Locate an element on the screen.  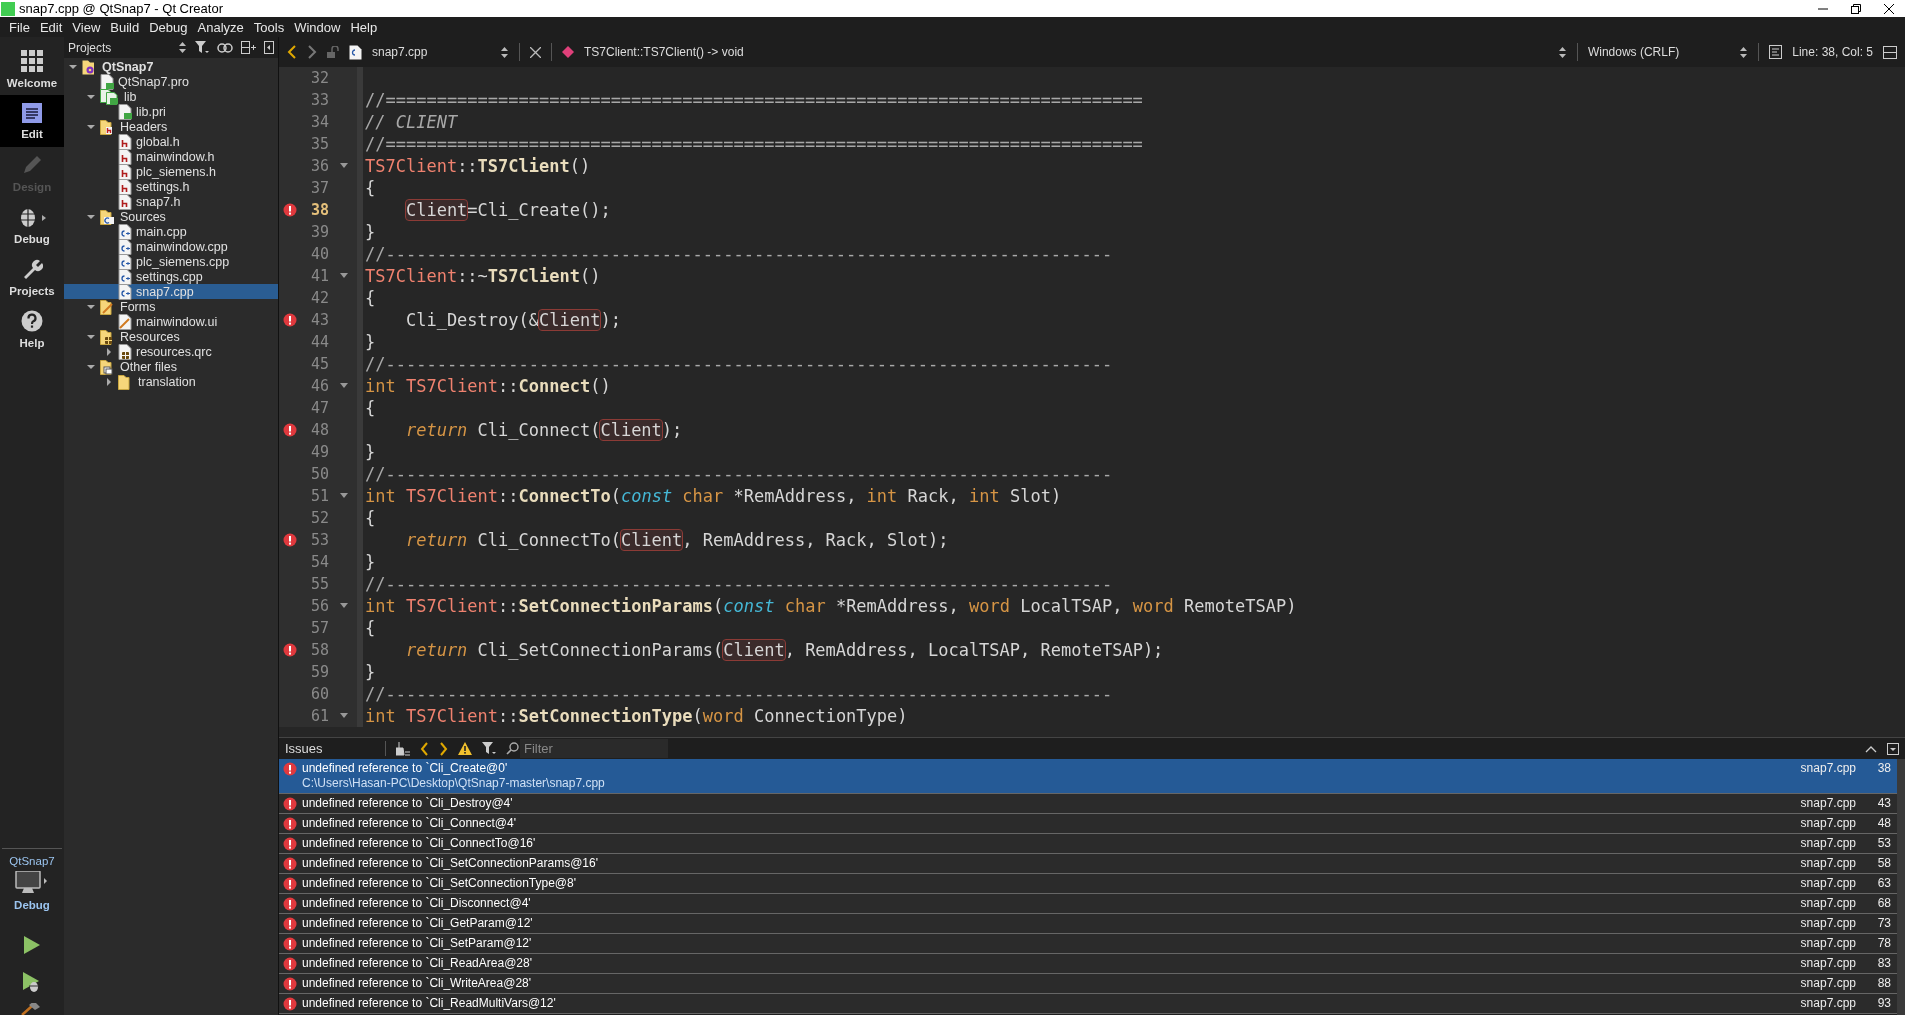
issue-row: undefined reference to `Cli_SetParam@12' snap7.cpp 78 is located at coordinates (1088, 944).